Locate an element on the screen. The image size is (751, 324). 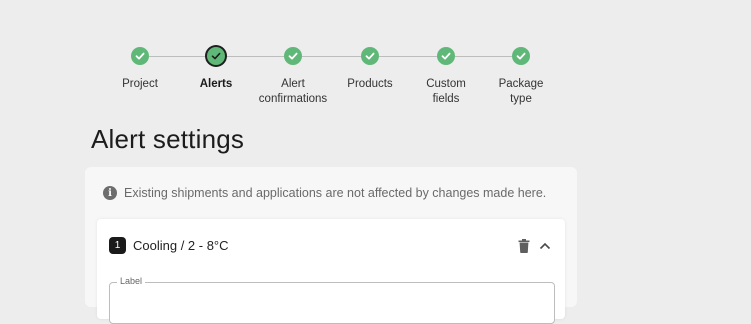
step-label: Alerts is located at coordinates (216, 84).